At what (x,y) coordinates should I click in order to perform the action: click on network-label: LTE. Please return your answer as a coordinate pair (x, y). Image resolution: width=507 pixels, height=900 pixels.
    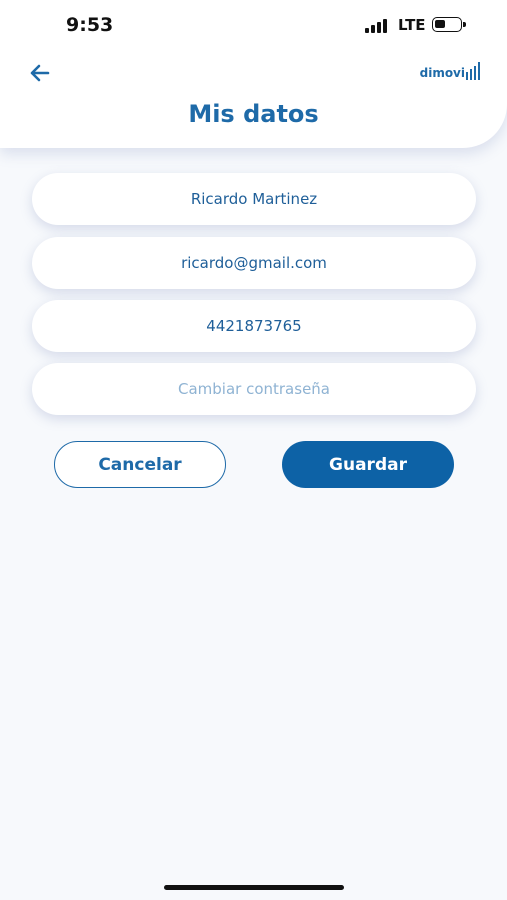
    Looking at the image, I should click on (412, 25).